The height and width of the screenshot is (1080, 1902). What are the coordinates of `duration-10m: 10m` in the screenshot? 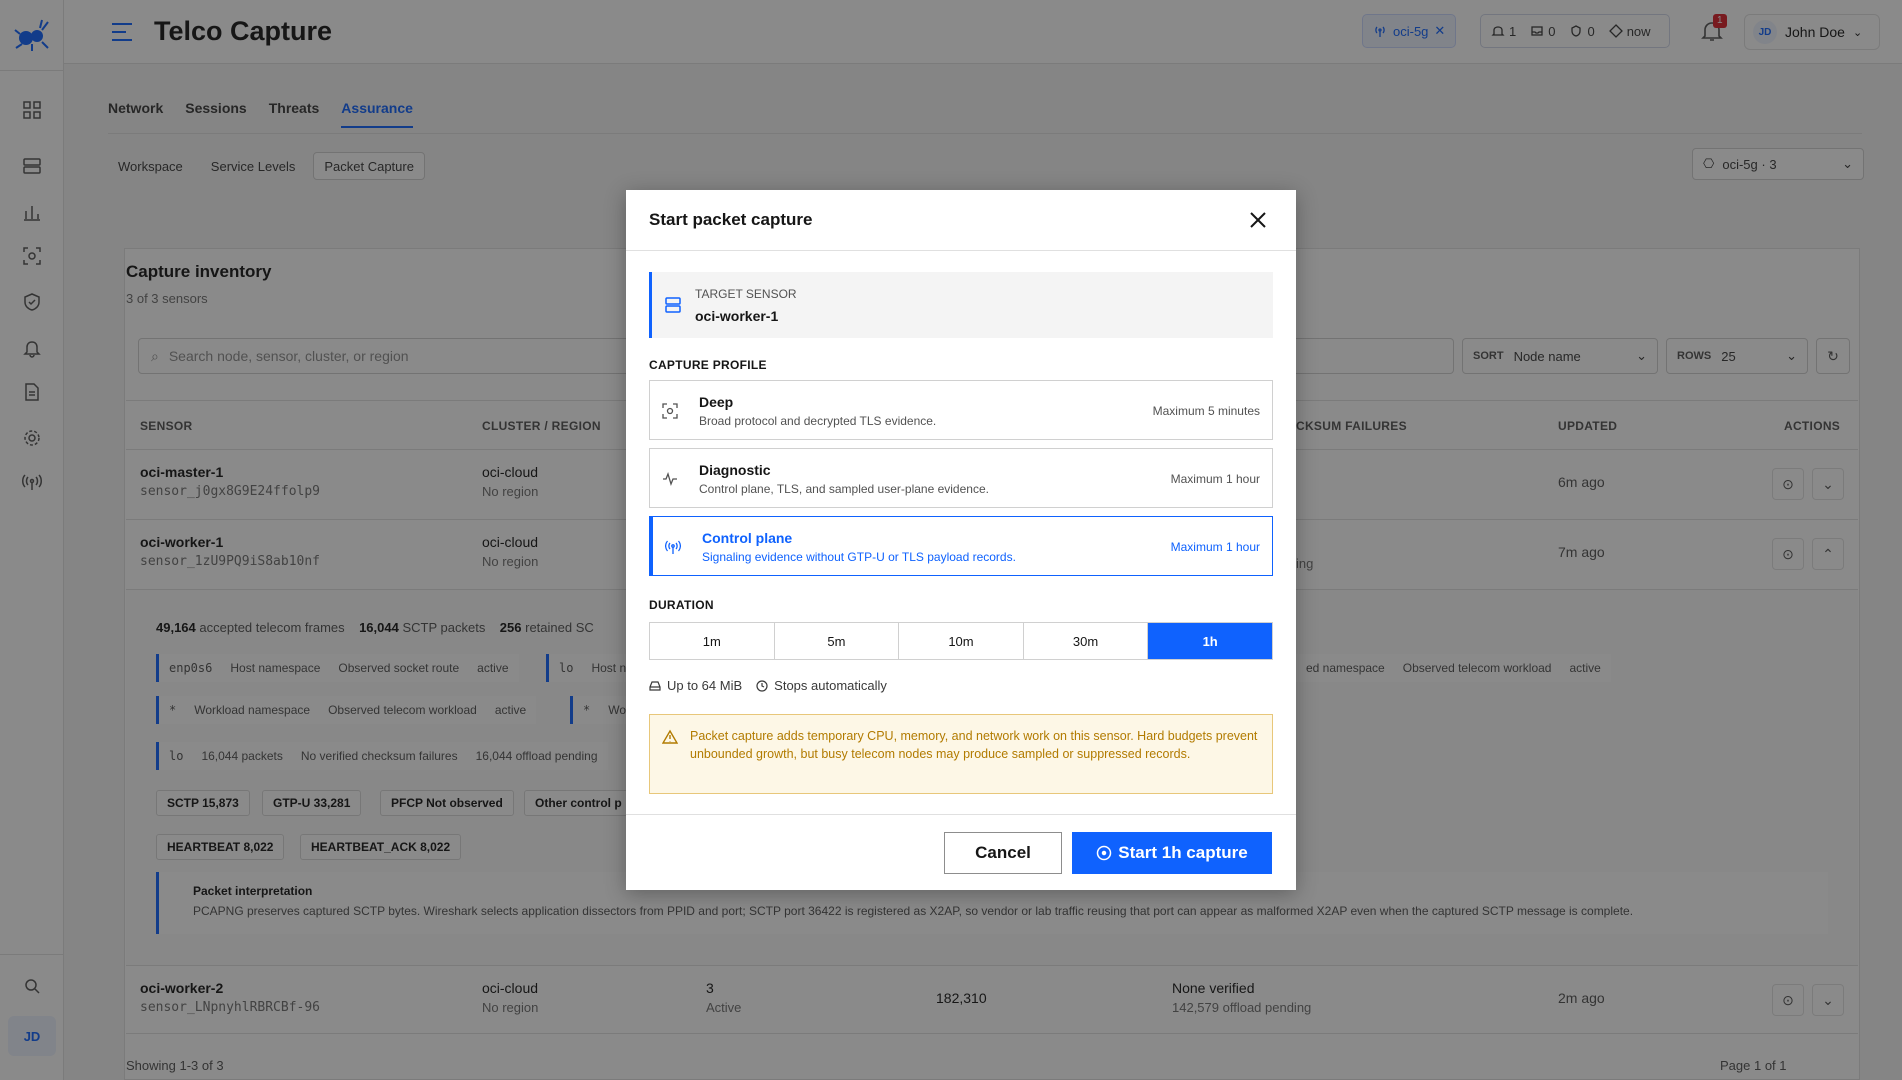 It's located at (961, 641).